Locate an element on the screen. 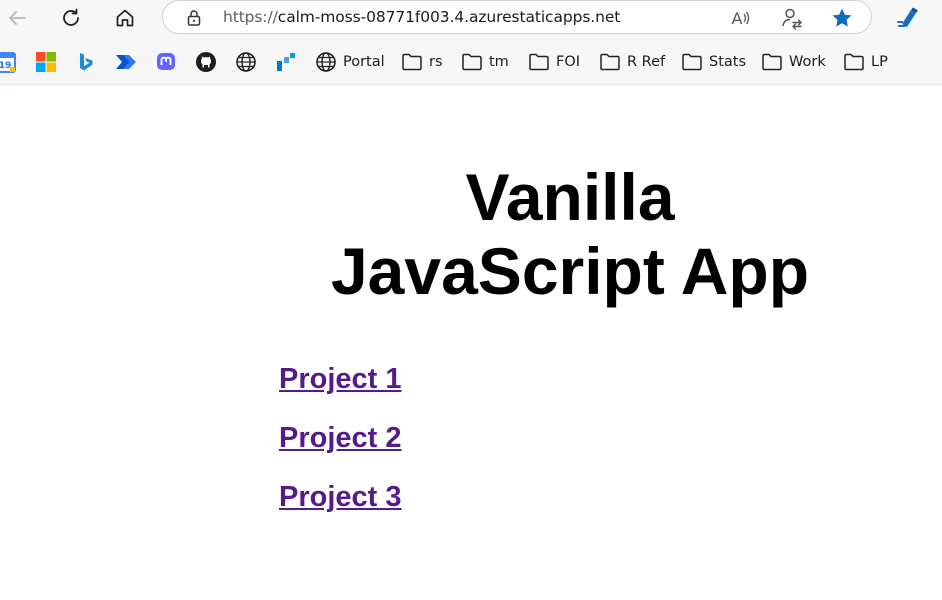 The image size is (942, 600). bookmark-kusto is located at coordinates (286, 62).